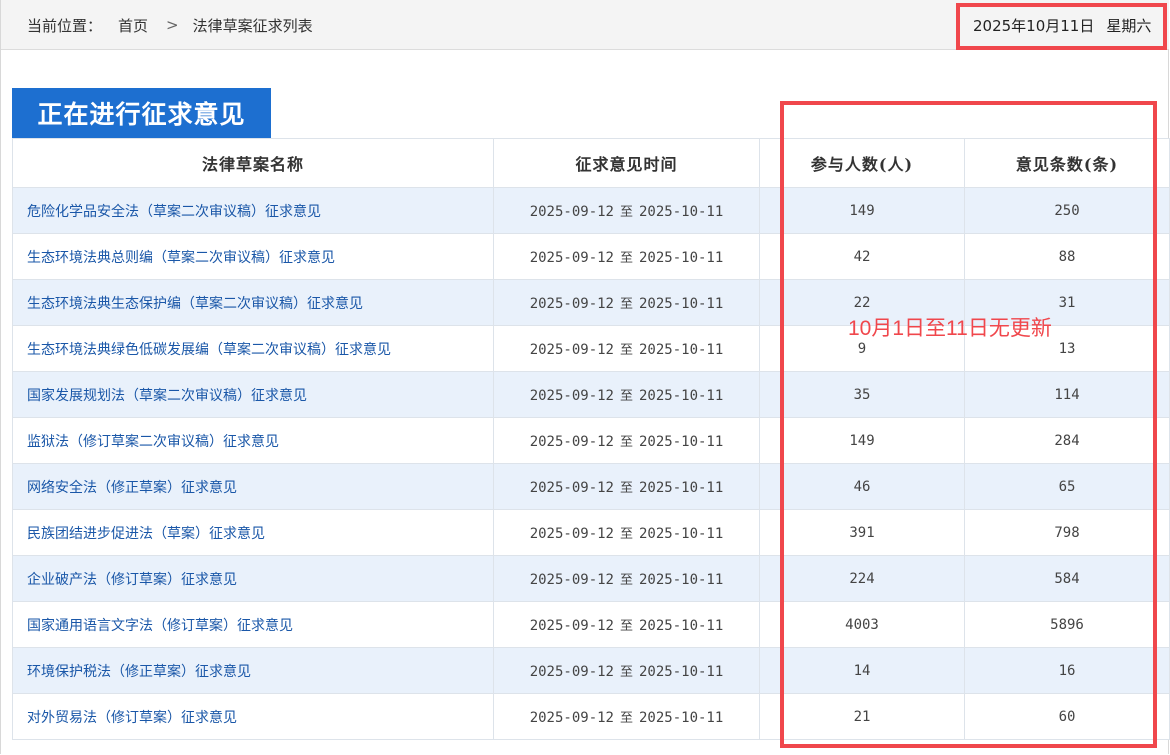  I want to click on row-opinions-cell: 250, so click(1067, 210).